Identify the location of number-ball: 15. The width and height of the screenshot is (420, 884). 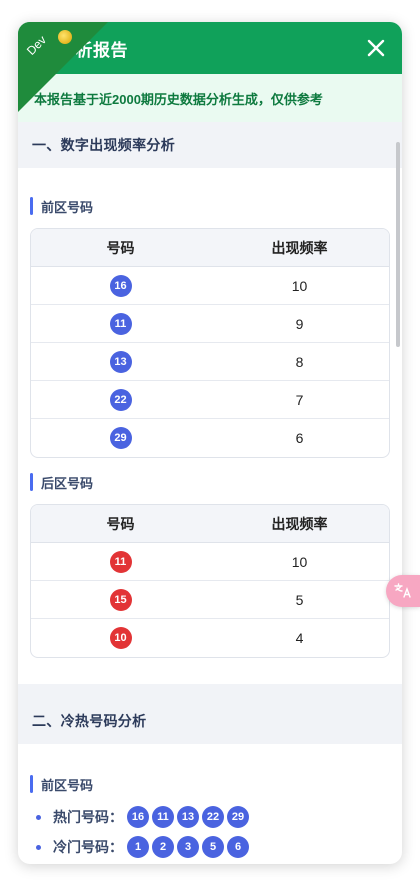
(120, 599).